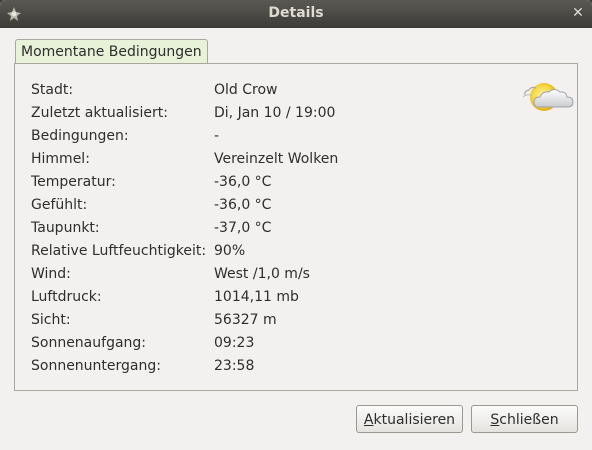 The width and height of the screenshot is (592, 450). Describe the element at coordinates (368, 420) in the screenshot. I see `refresh-mnemonic: A` at that location.